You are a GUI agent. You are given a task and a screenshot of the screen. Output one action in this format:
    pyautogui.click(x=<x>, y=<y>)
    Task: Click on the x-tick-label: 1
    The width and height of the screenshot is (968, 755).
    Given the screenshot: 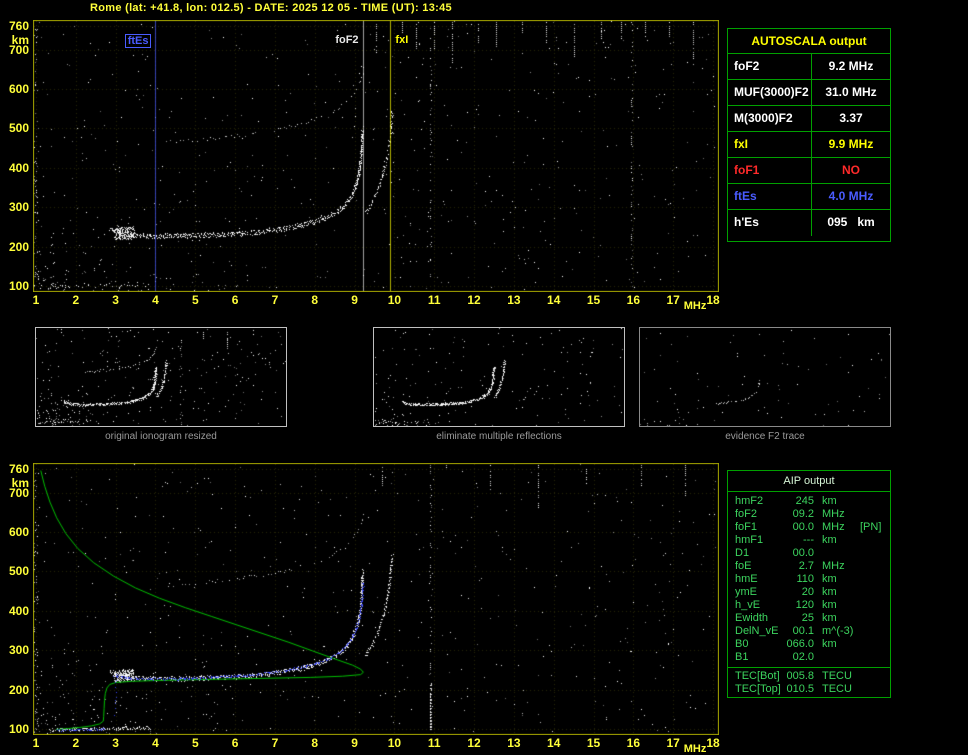 What is the action you would take?
    pyautogui.click(x=36, y=300)
    